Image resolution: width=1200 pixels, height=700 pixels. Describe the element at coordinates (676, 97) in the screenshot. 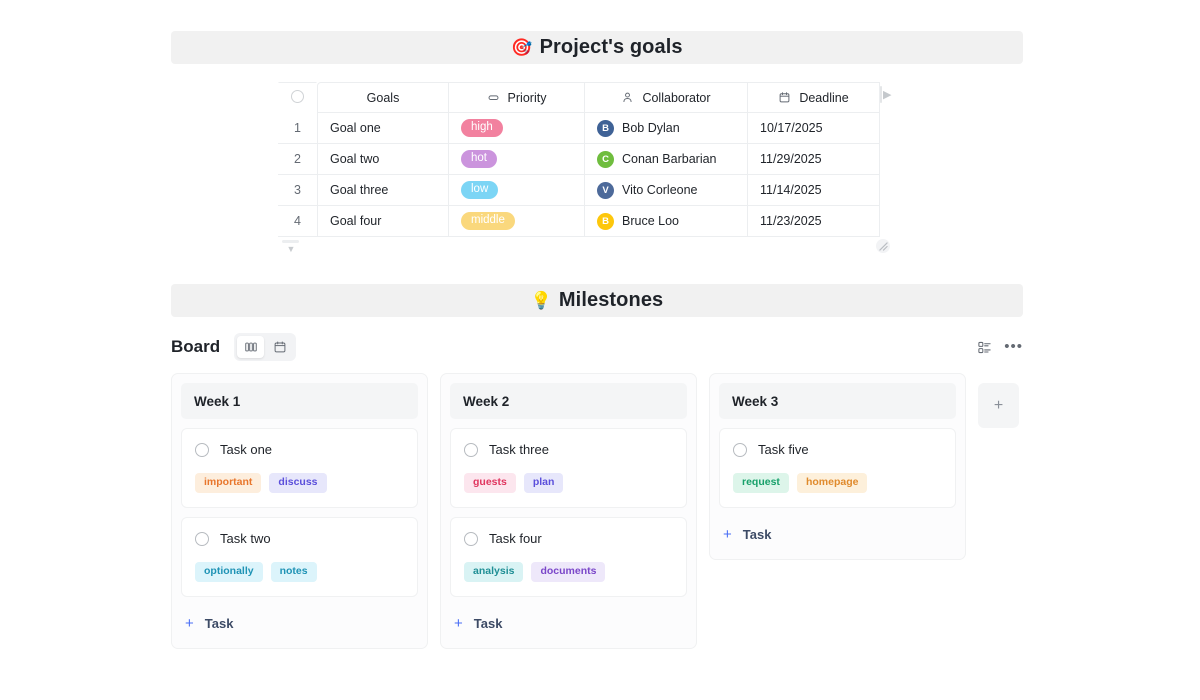

I see `column-header-collaborator-label: Collaborator` at that location.